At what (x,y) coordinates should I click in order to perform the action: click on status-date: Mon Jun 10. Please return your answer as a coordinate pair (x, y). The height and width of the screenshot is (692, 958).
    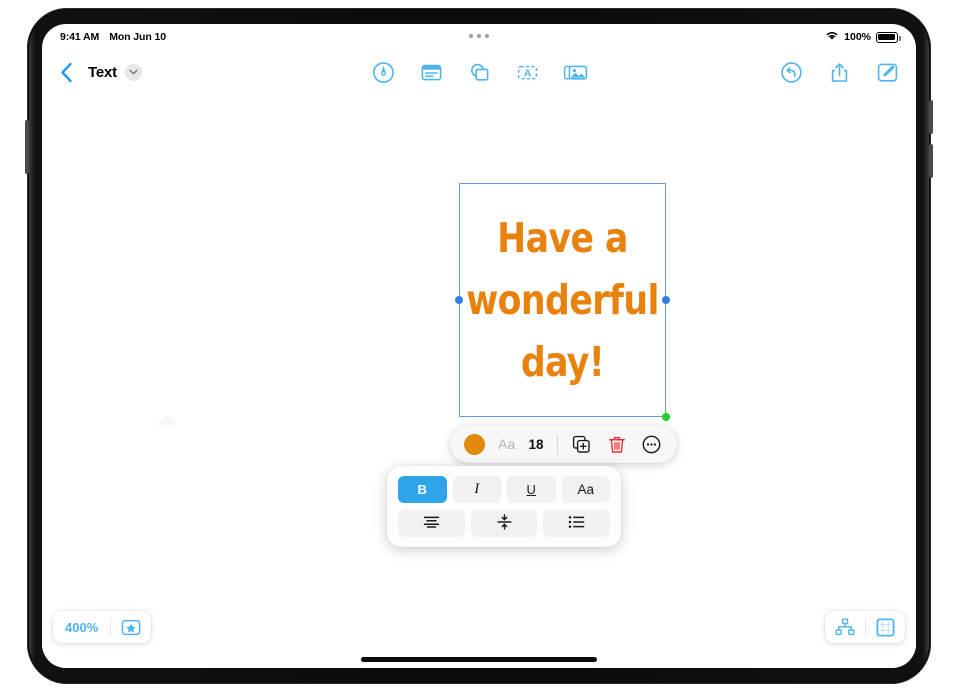
    Looking at the image, I should click on (137, 37).